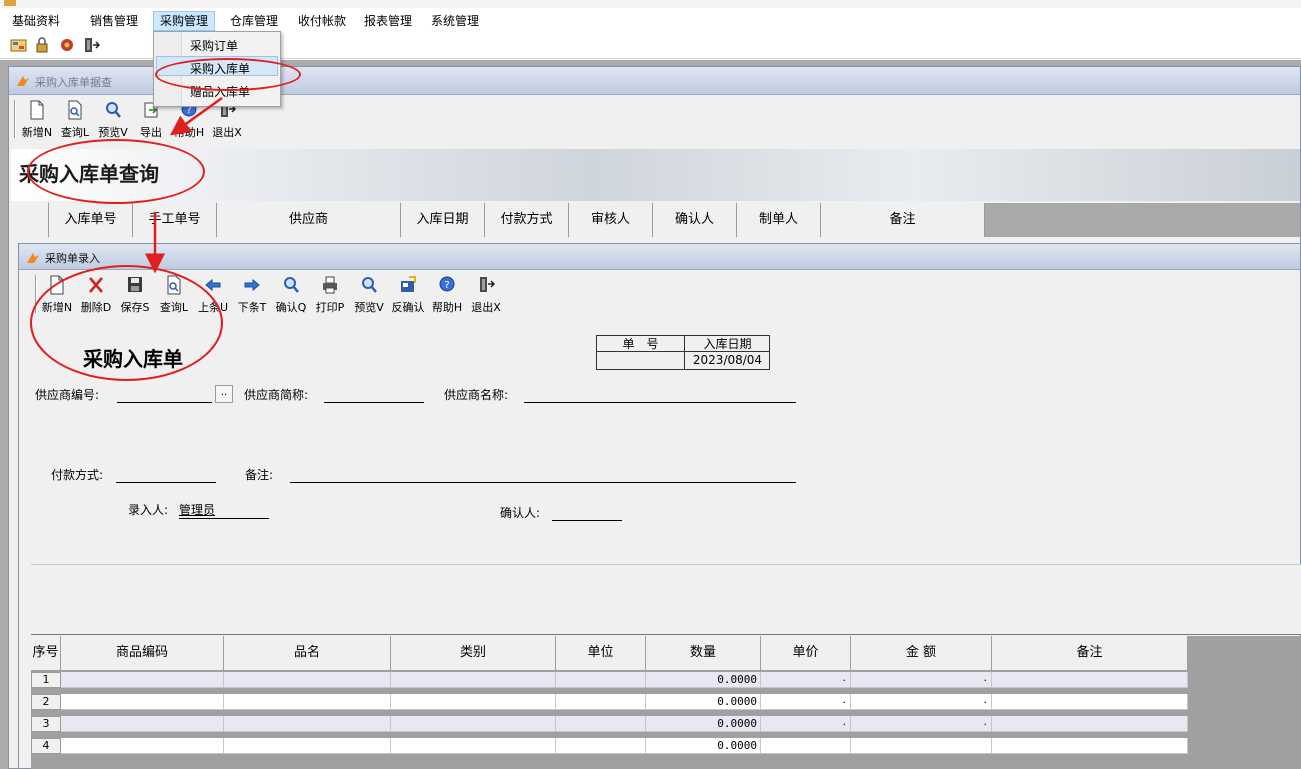  What do you see at coordinates (727, 360) in the screenshot?
I see `date-value: 2023/08/04` at bounding box center [727, 360].